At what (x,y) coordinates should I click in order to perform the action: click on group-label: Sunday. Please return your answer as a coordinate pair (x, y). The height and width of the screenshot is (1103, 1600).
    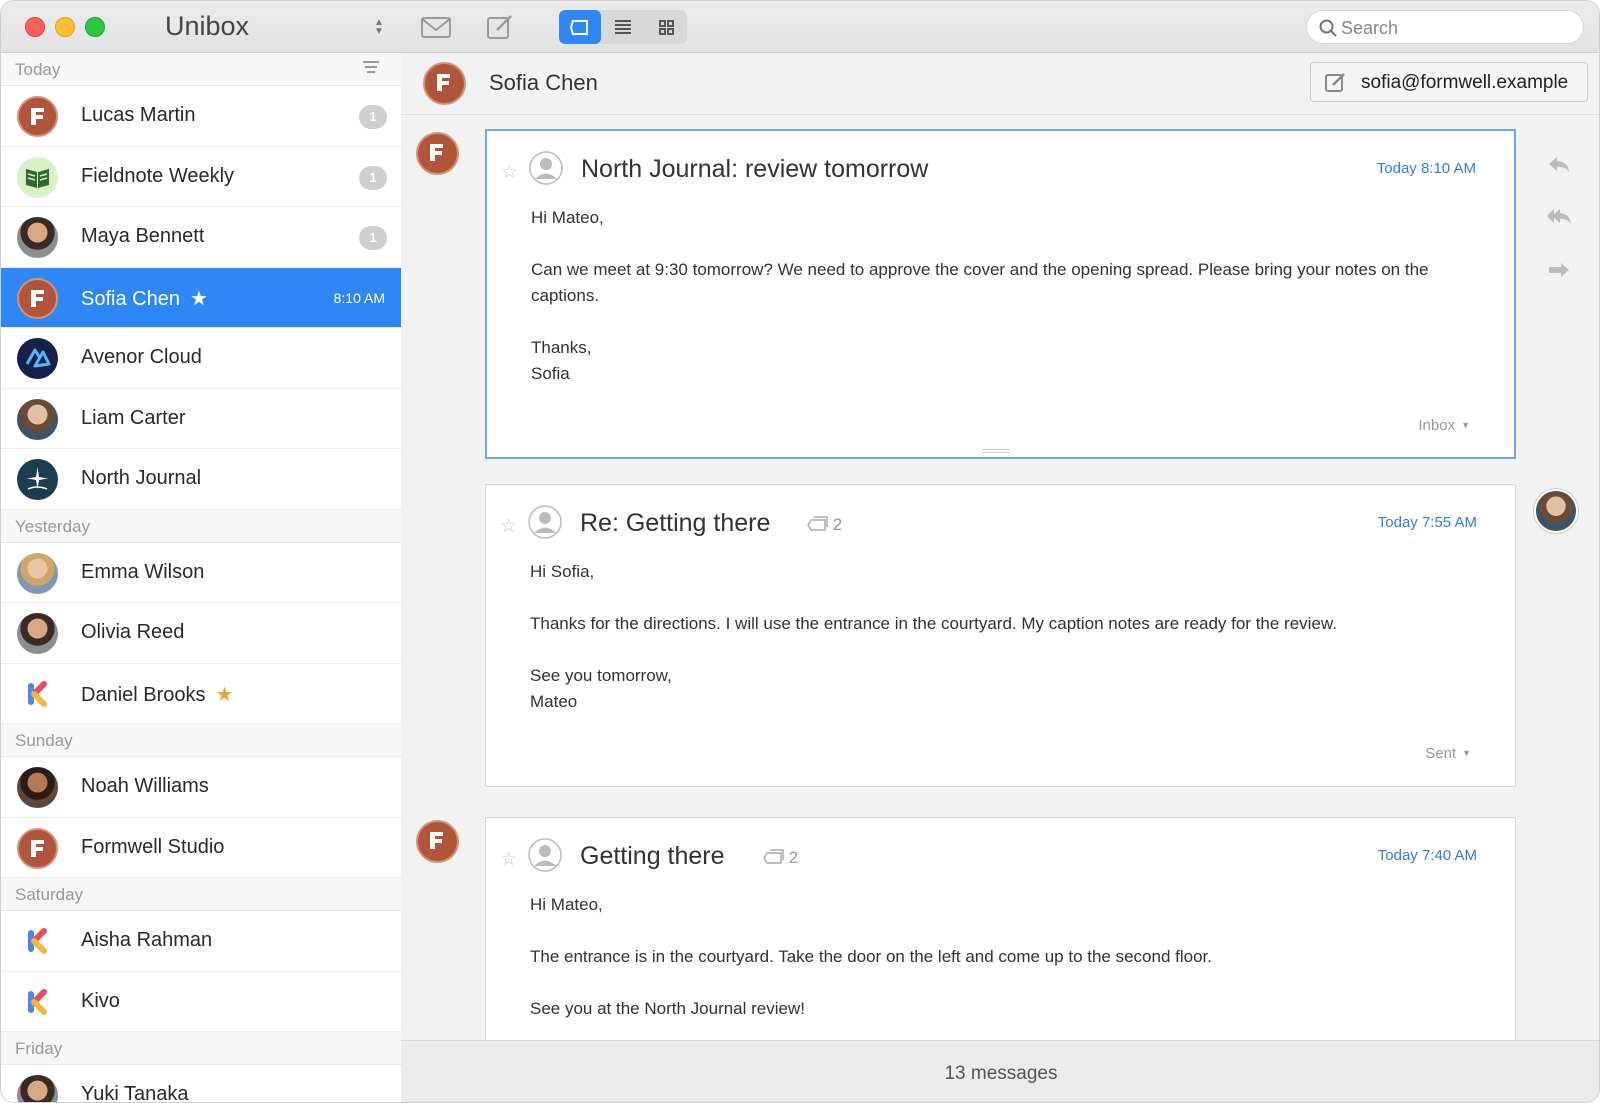
    Looking at the image, I should click on (44, 740).